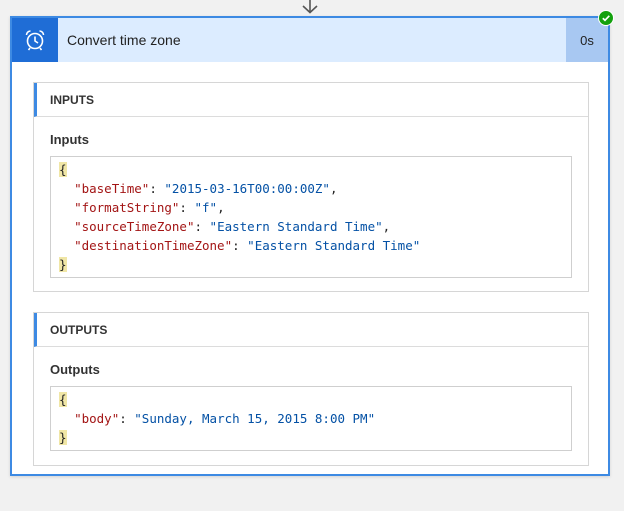 The image size is (624, 511). What do you see at coordinates (124, 40) in the screenshot?
I see `action-title: Convert time zone` at bounding box center [124, 40].